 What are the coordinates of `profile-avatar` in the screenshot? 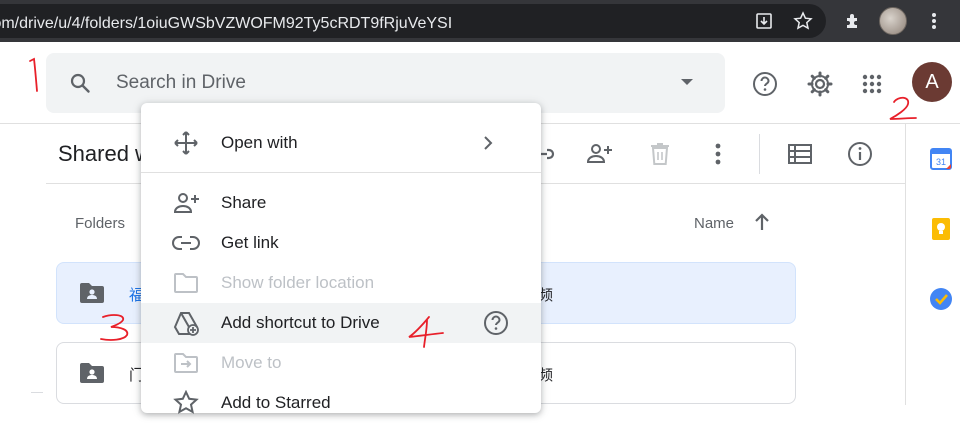 It's located at (893, 21).